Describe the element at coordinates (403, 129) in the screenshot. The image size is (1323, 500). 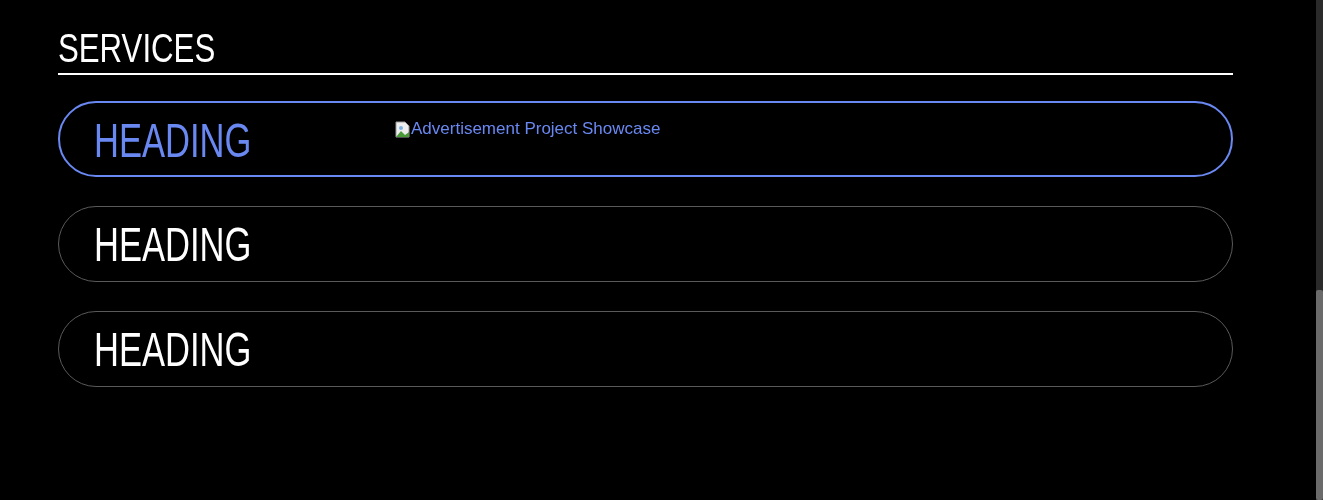
I see `broken-image-icon` at that location.